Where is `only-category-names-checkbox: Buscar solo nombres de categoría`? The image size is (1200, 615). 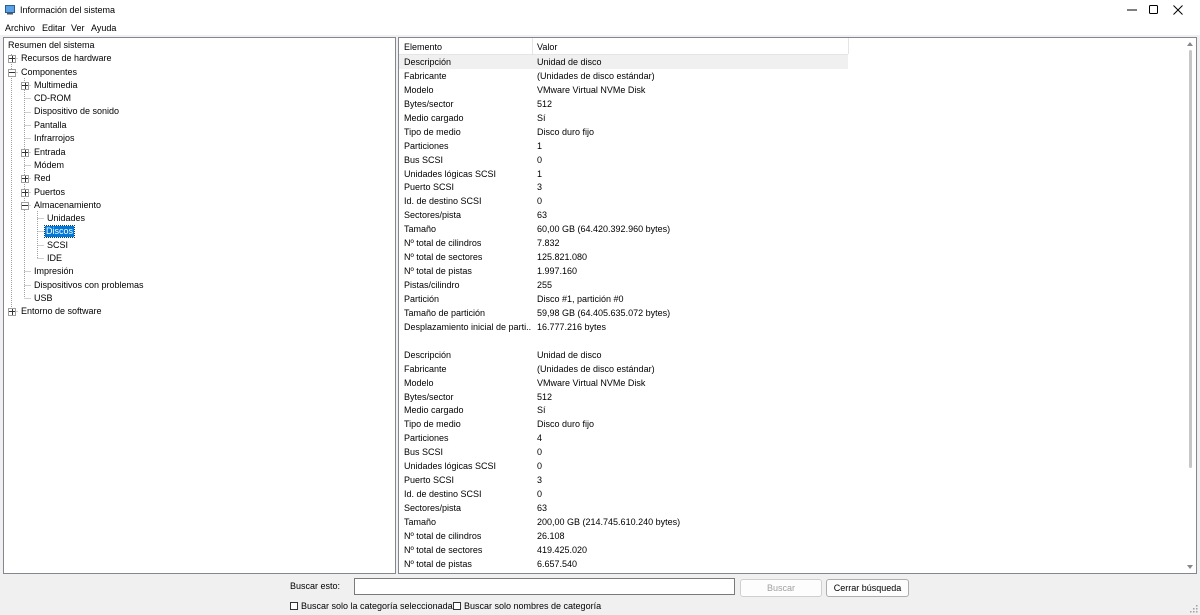
only-category-names-checkbox: Buscar solo nombres de categoría is located at coordinates (527, 606).